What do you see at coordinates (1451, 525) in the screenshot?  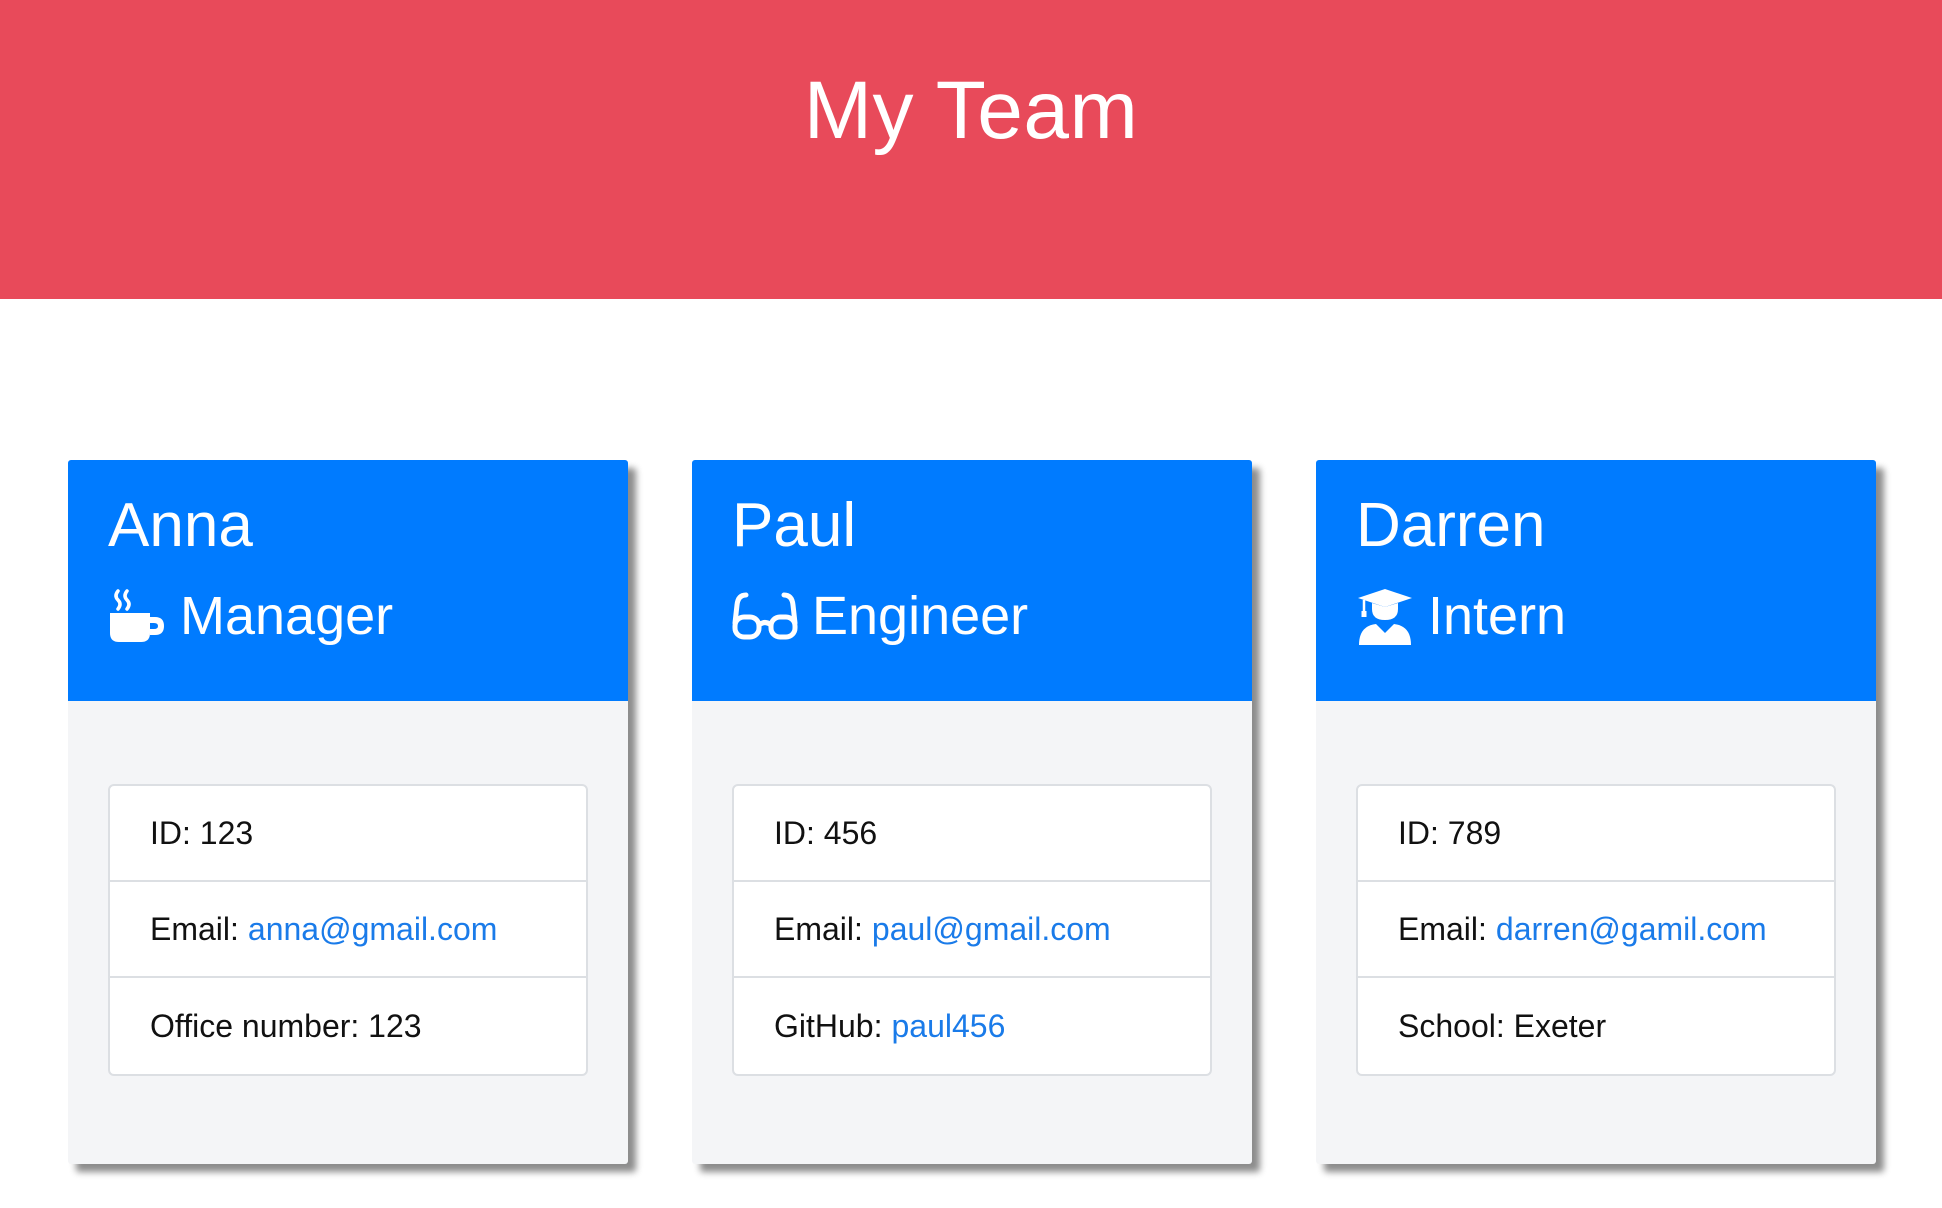 I see `employee-name: Darren` at bounding box center [1451, 525].